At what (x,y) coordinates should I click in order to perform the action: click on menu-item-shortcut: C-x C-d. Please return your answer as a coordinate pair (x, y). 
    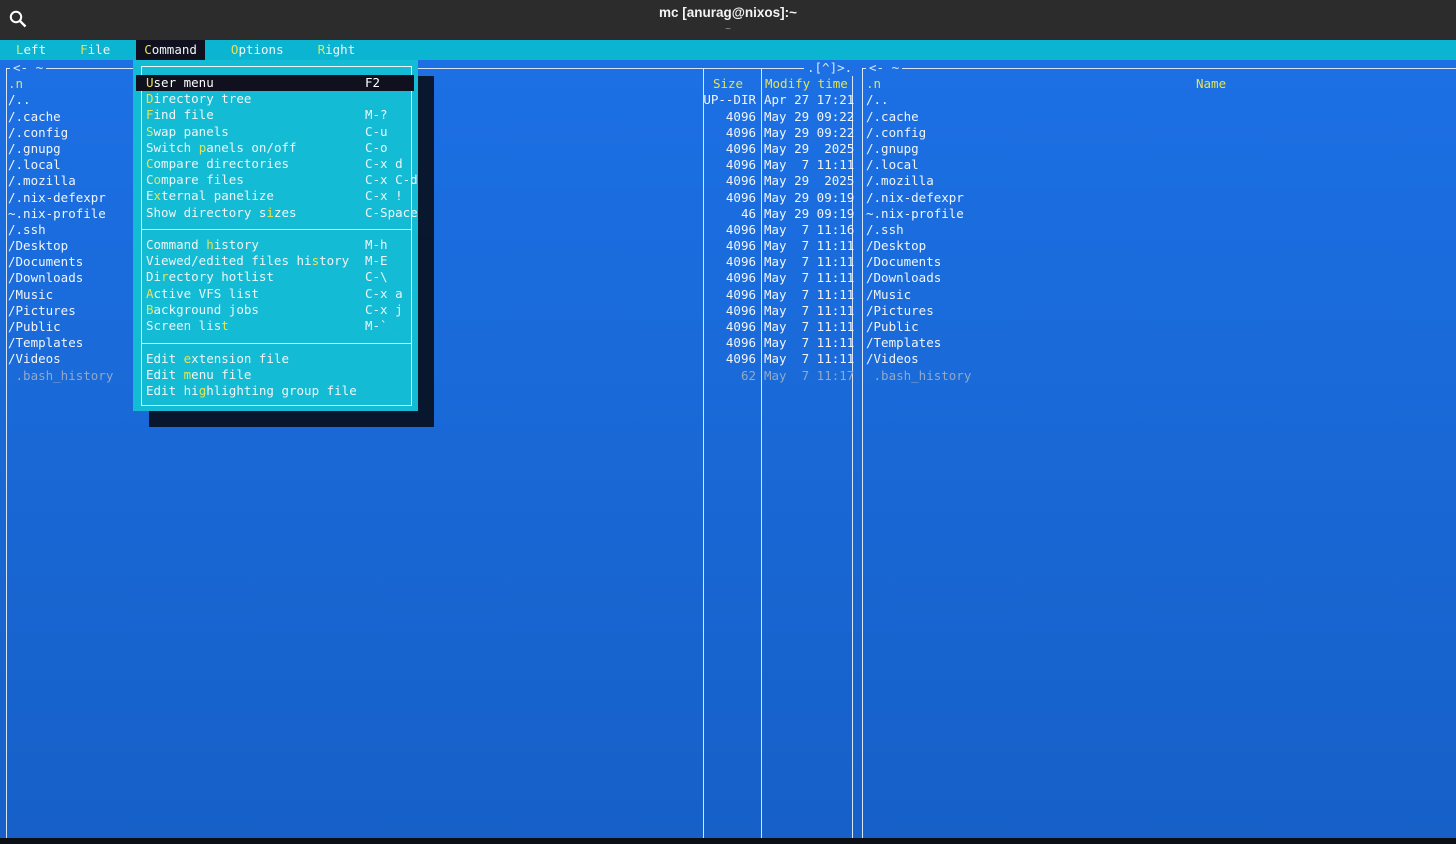
    Looking at the image, I should click on (391, 180).